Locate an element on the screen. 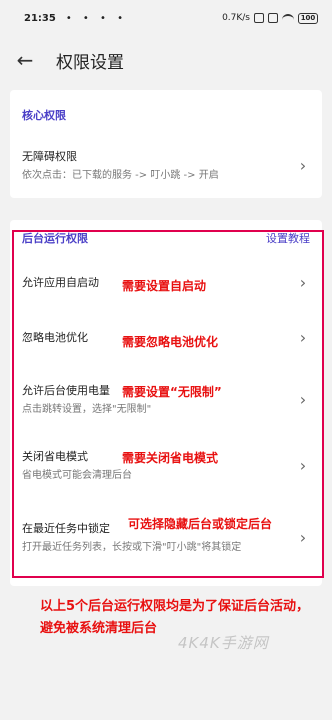 This screenshot has height=720, width=332. row-title: 无障碍权限 is located at coordinates (49, 156).